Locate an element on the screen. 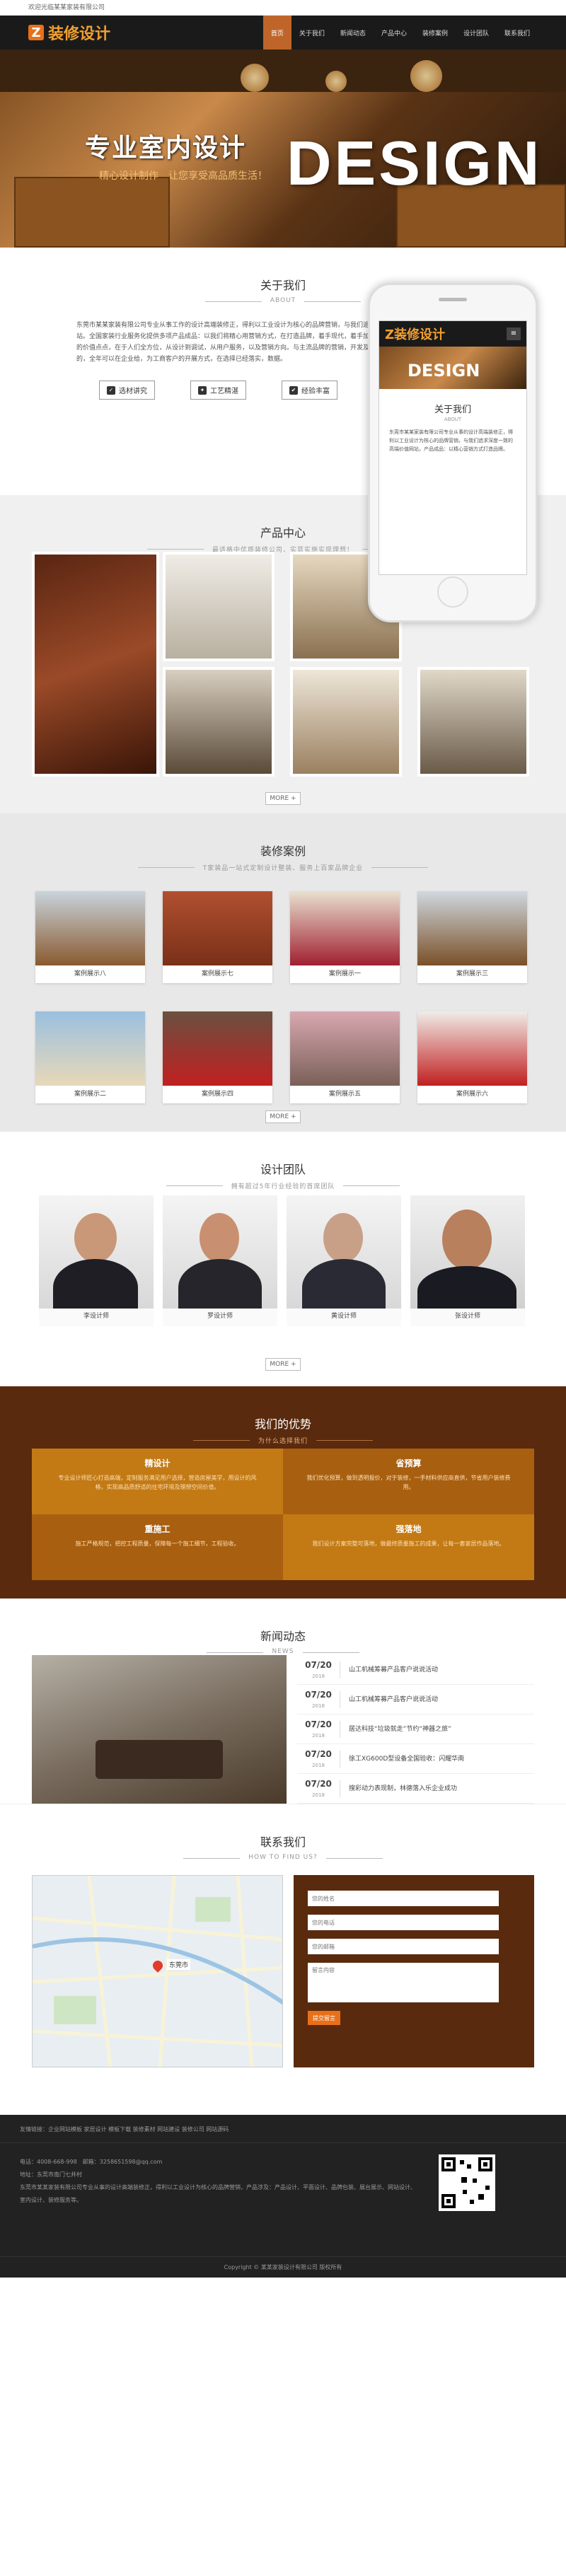  news-title-link: 搜彩动力表现制，林德落入乐企业成功 is located at coordinates (398, 1788).